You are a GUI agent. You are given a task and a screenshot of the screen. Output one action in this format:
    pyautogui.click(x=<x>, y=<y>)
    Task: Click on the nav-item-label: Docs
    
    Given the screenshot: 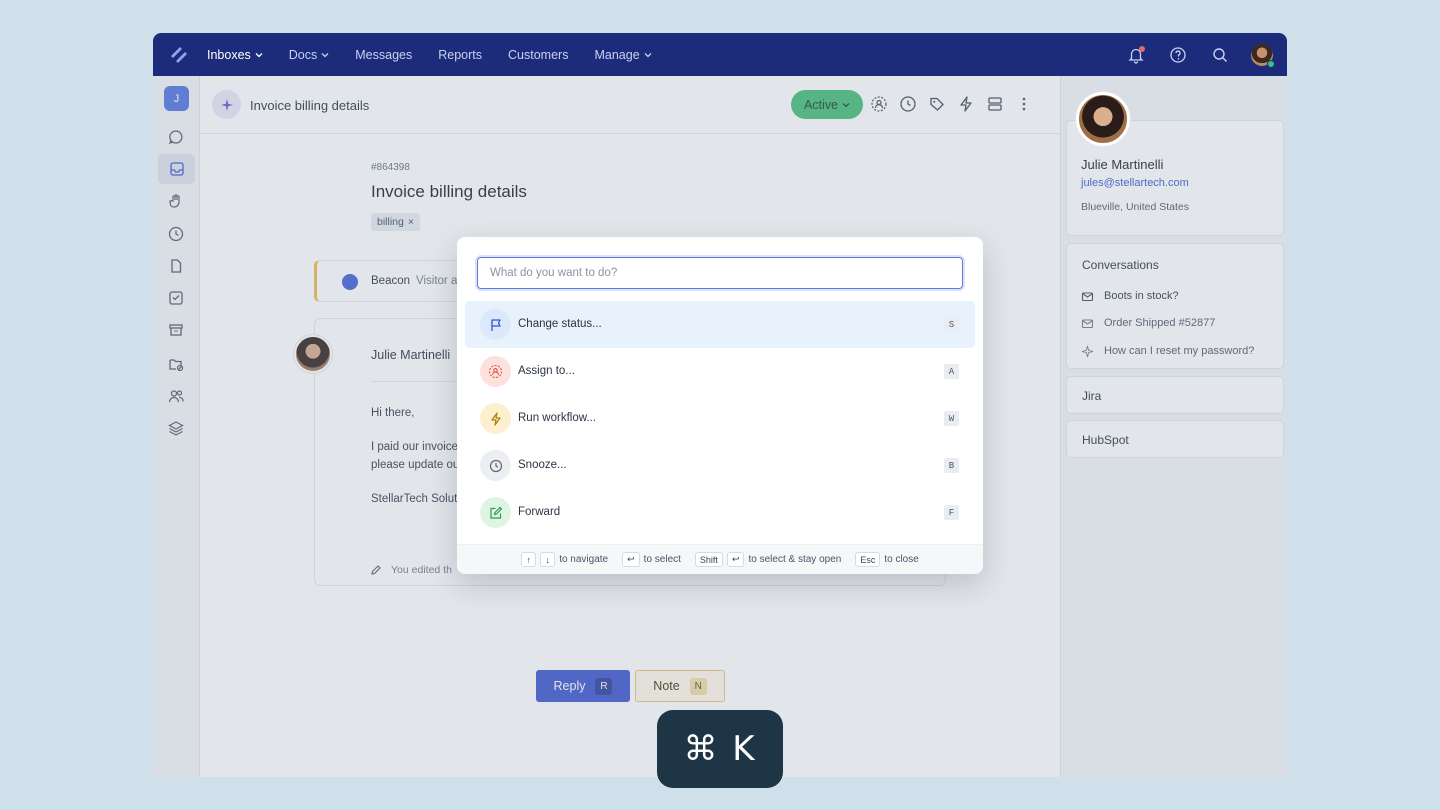 What is the action you would take?
    pyautogui.click(x=303, y=54)
    